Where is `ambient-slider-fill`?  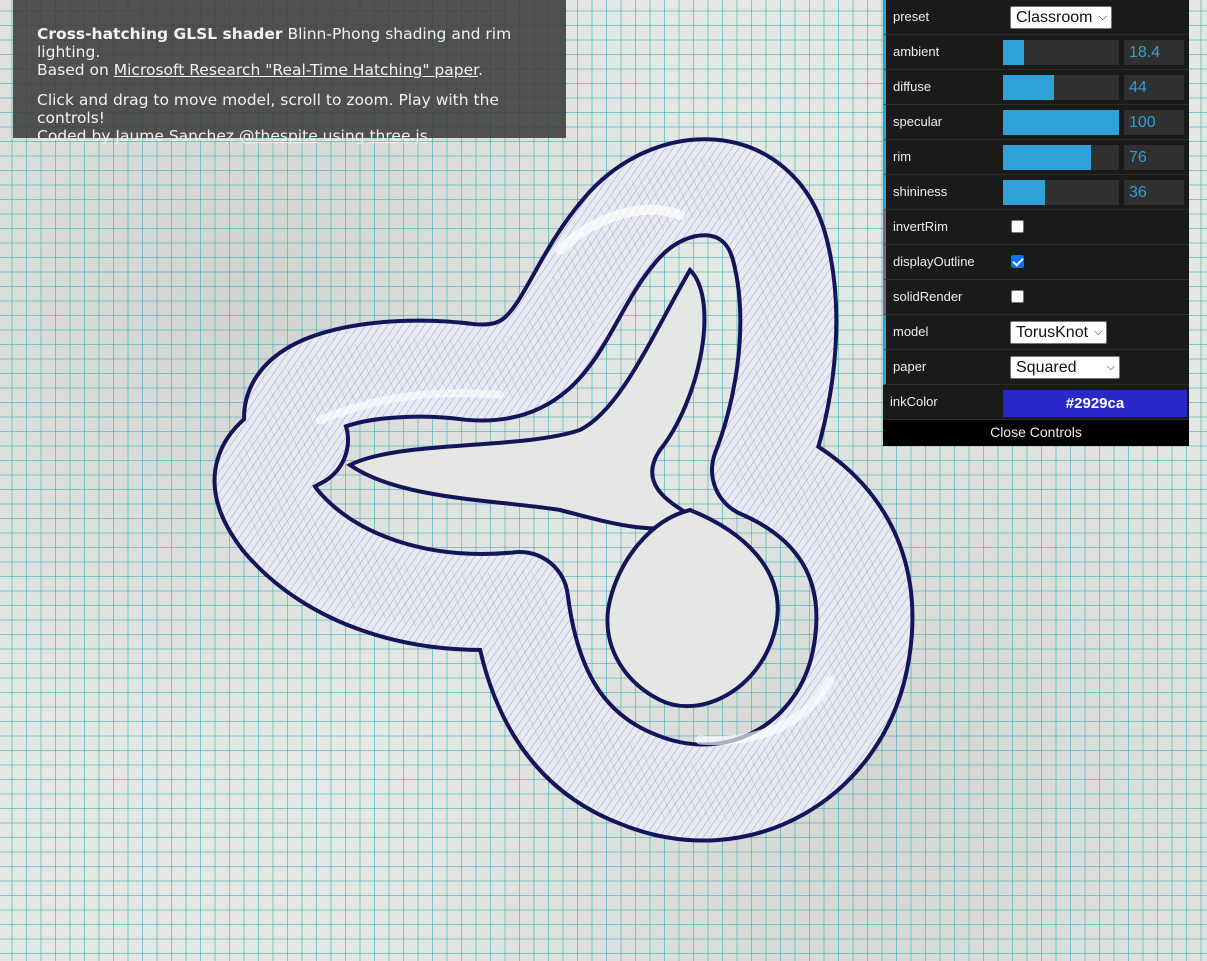
ambient-slider-fill is located at coordinates (1014, 52).